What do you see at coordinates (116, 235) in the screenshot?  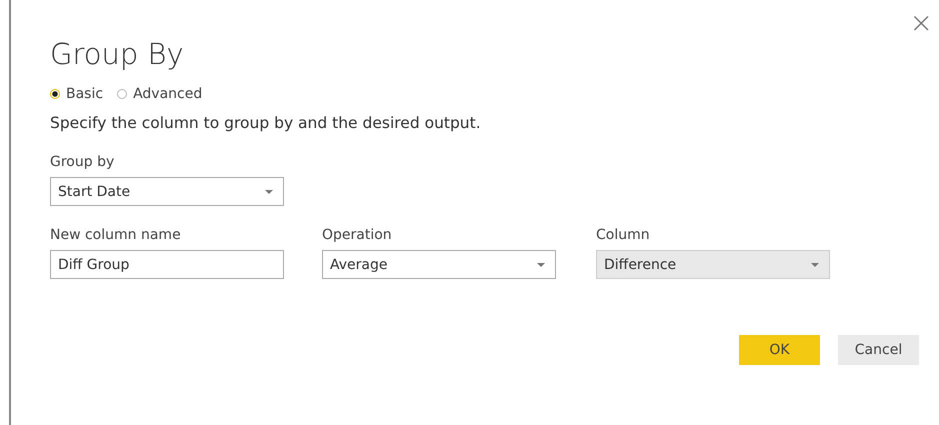 I see `field-label: New column name` at bounding box center [116, 235].